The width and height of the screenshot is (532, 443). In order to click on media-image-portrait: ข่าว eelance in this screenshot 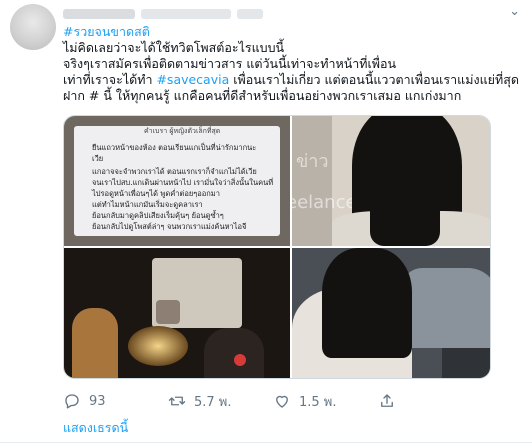, I will do `click(391, 181)`.